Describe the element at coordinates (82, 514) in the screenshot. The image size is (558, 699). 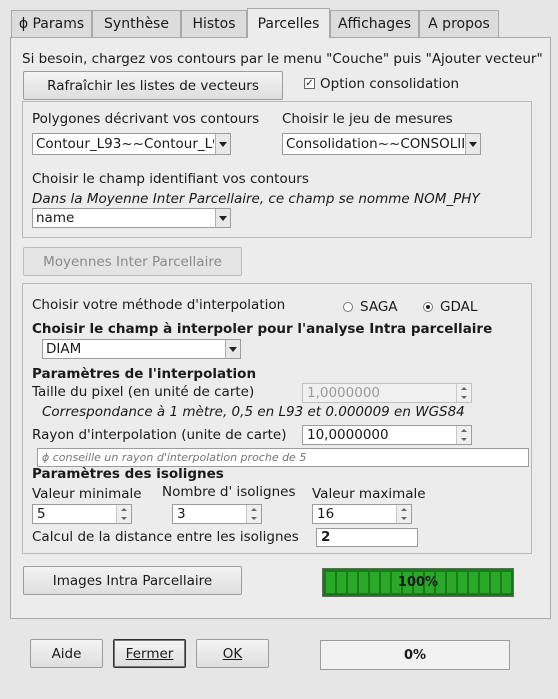
I see `min-value-spinbox: 5` at that location.